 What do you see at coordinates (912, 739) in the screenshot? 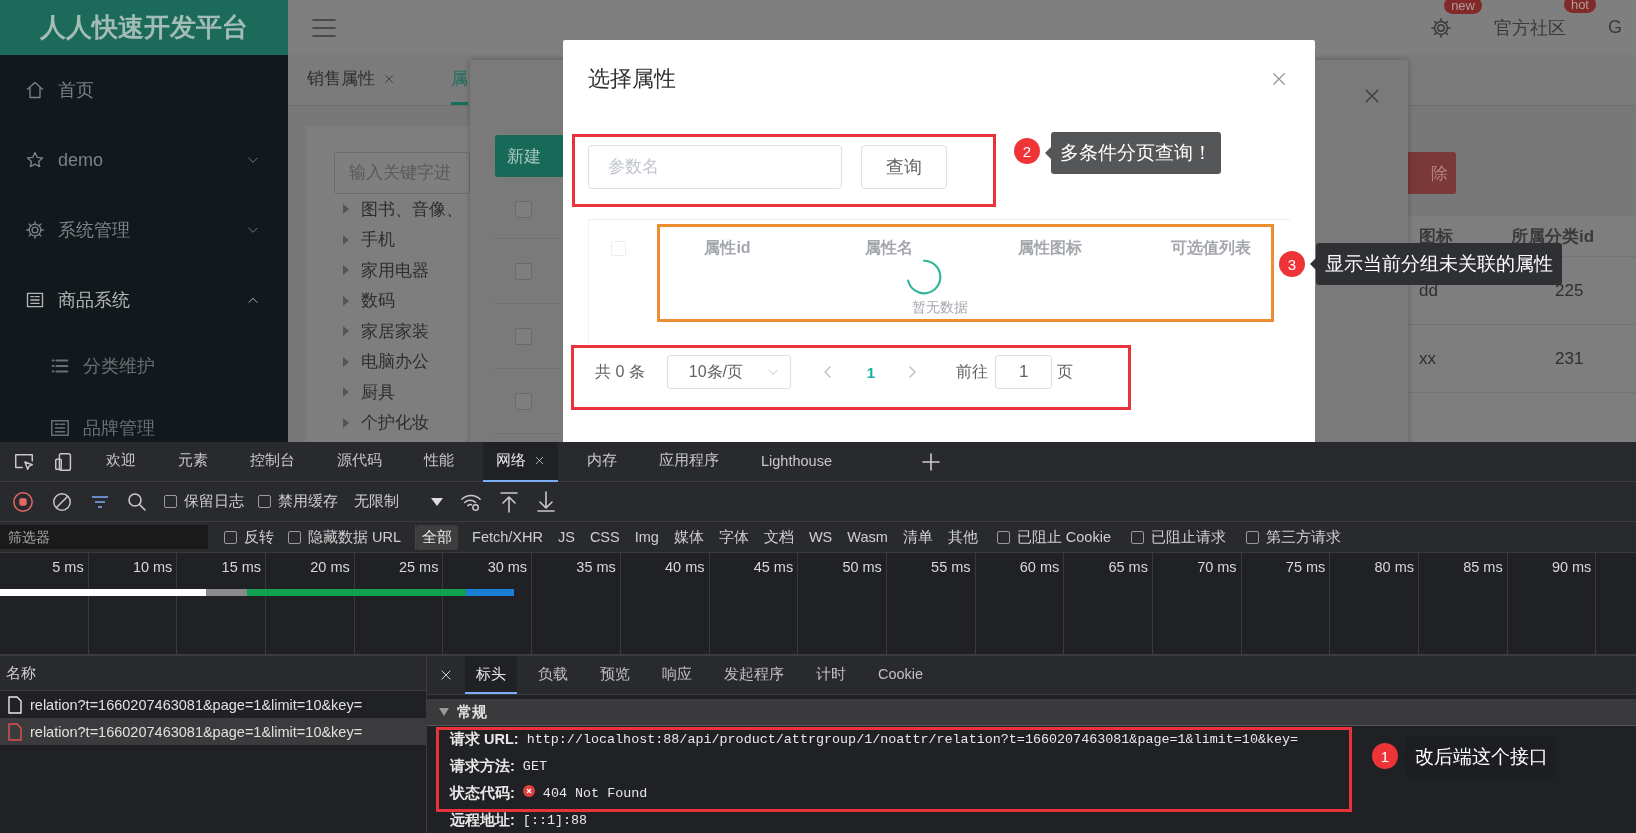
I see `field-value: http://localhost:88/api/product/attrgroup/1/noattr/relation?t=1660207463081&page=1&limit=10&key=` at bounding box center [912, 739].